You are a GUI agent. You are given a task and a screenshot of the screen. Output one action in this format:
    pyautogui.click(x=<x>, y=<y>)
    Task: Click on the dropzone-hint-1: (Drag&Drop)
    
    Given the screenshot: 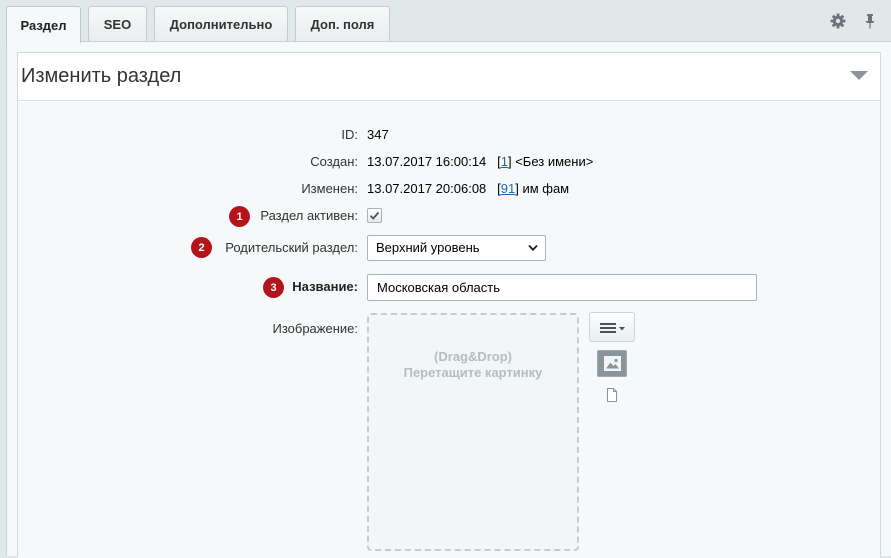 What is the action you would take?
    pyautogui.click(x=473, y=356)
    